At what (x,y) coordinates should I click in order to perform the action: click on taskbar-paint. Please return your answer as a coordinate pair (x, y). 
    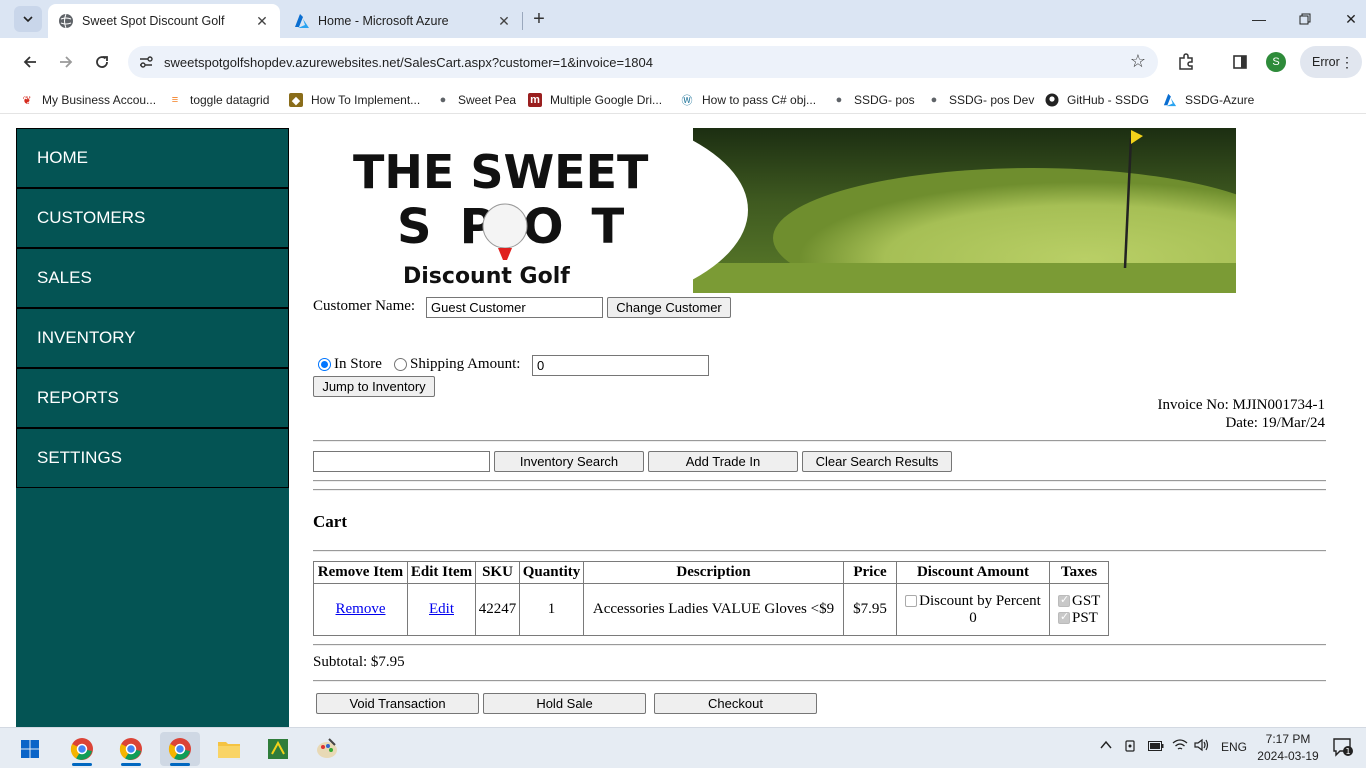
    Looking at the image, I should click on (327, 749).